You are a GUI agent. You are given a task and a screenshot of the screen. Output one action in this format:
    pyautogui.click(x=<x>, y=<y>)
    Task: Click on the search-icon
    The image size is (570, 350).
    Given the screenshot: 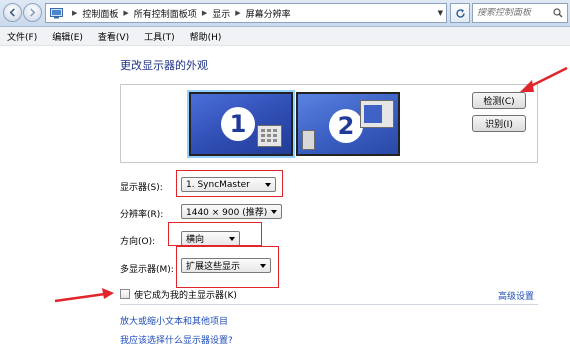 What is the action you would take?
    pyautogui.click(x=558, y=13)
    